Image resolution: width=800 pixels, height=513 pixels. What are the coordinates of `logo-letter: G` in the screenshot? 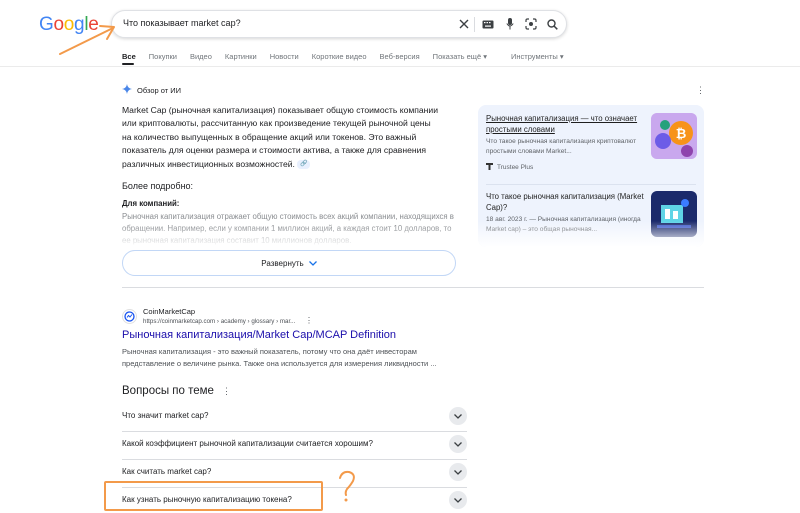 It's located at (46, 24).